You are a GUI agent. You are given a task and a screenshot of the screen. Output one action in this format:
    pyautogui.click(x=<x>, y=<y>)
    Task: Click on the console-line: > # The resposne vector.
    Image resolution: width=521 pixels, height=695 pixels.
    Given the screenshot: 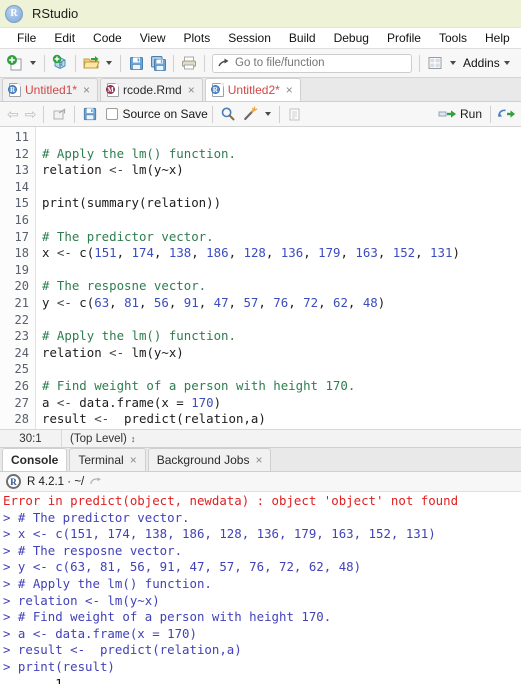 What is the action you would take?
    pyautogui.click(x=93, y=550)
    